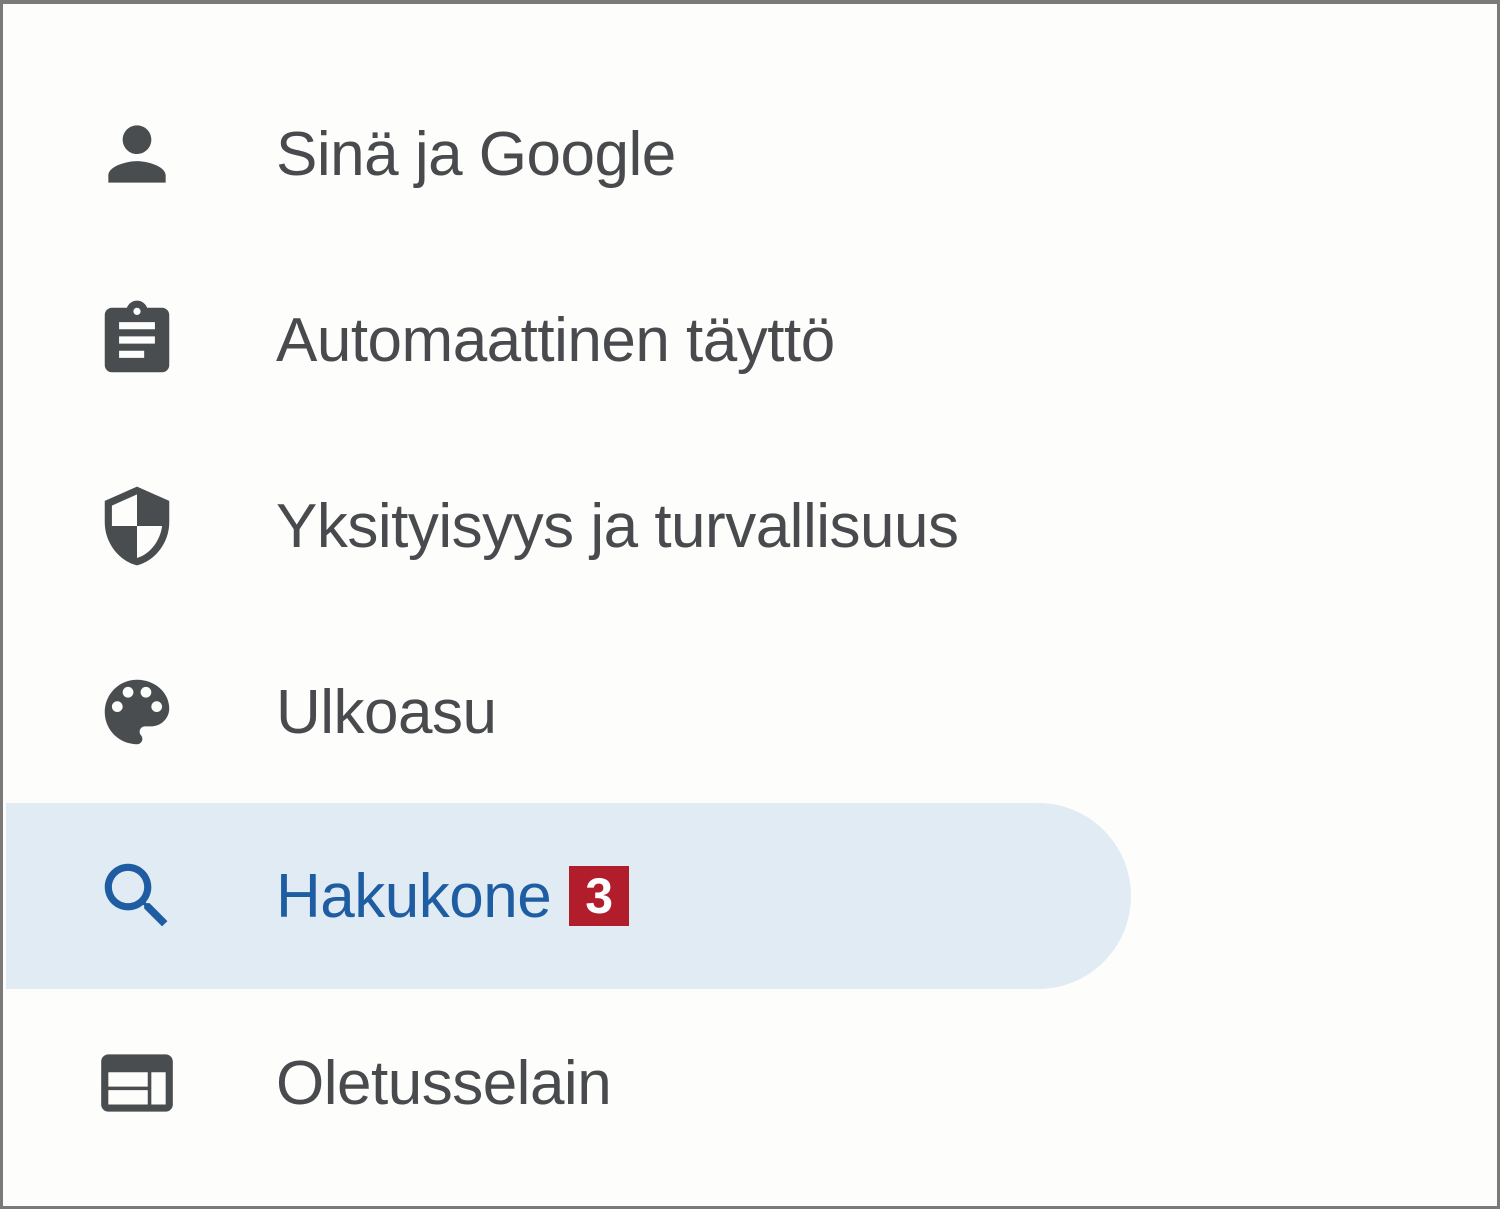 The image size is (1500, 1209). I want to click on sidebar-item-you-and-google: Sinä ja Google, so click(568, 154).